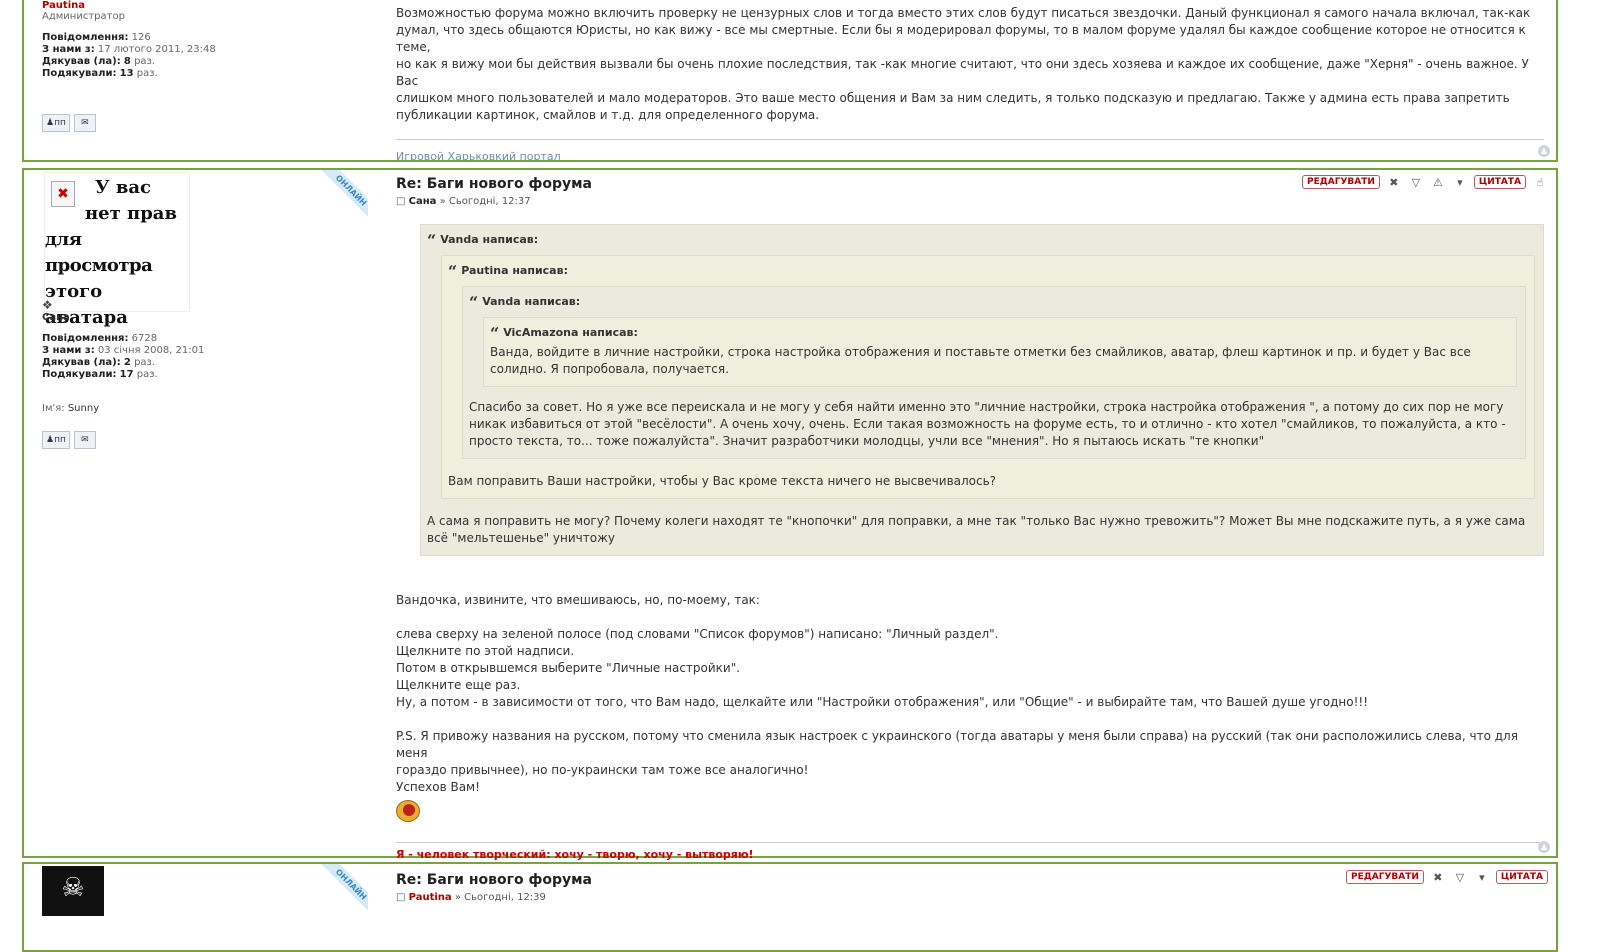 The width and height of the screenshot is (1618, 952). Describe the element at coordinates (430, 897) in the screenshot. I see `post-author: Pautina` at that location.